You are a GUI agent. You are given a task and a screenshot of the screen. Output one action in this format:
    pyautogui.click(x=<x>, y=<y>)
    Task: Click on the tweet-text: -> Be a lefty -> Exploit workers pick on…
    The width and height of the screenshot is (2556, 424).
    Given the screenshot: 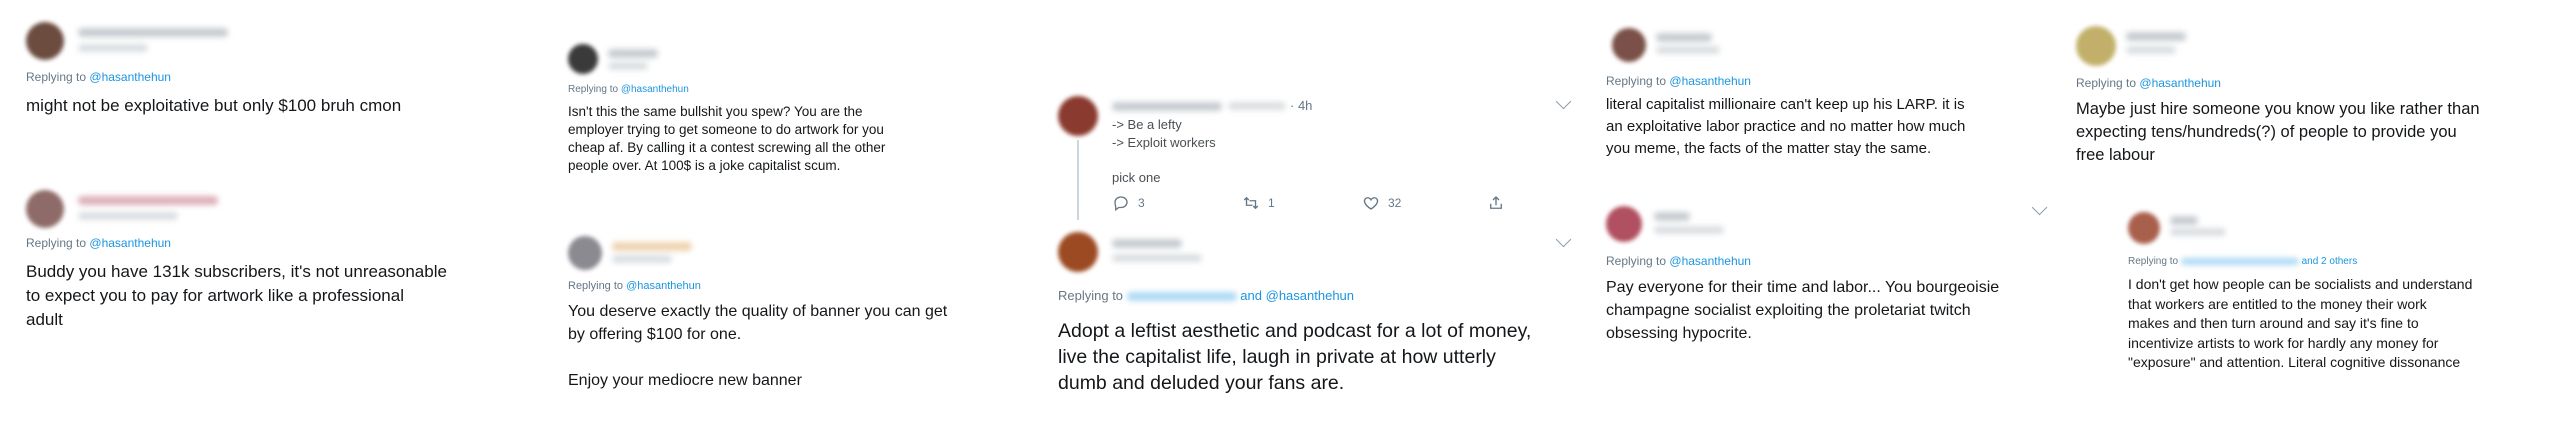 What is the action you would take?
    pyautogui.click(x=1164, y=151)
    